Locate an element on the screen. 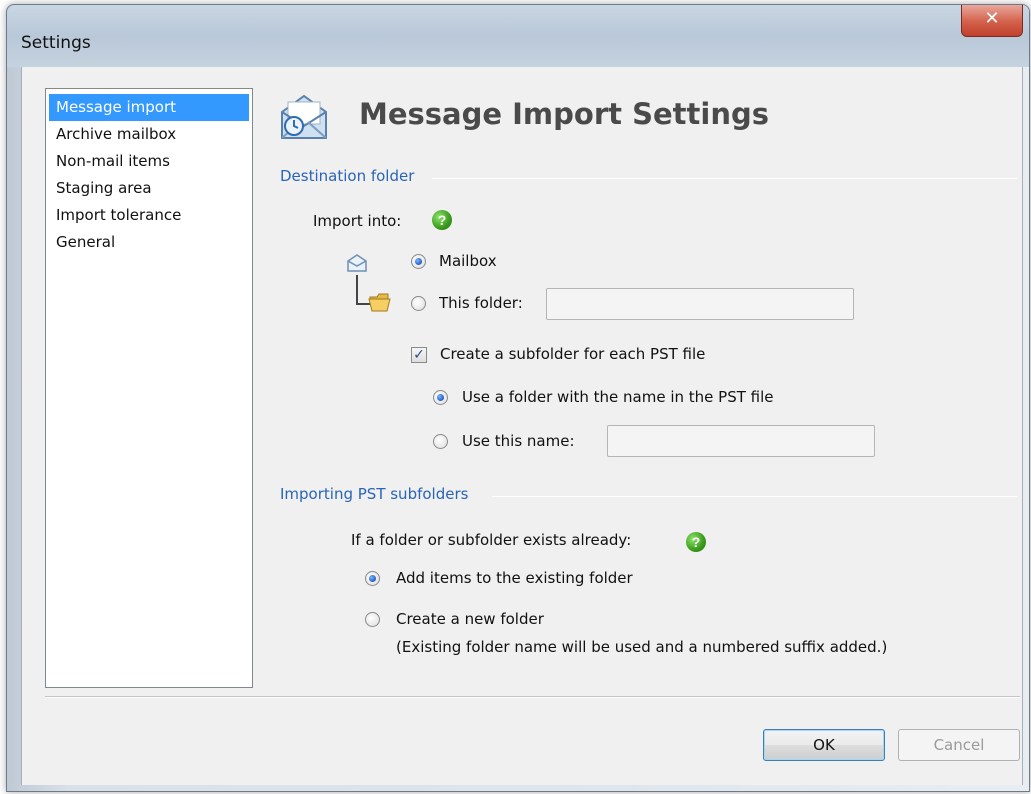  add-items-radio is located at coordinates (372, 578).